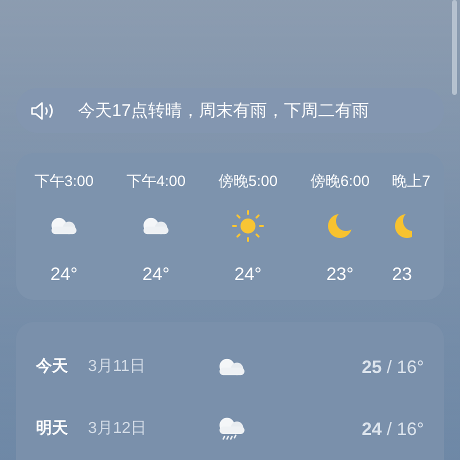 This screenshot has height=460, width=460. Describe the element at coordinates (340, 274) in the screenshot. I see `hour-temp: 23°` at that location.